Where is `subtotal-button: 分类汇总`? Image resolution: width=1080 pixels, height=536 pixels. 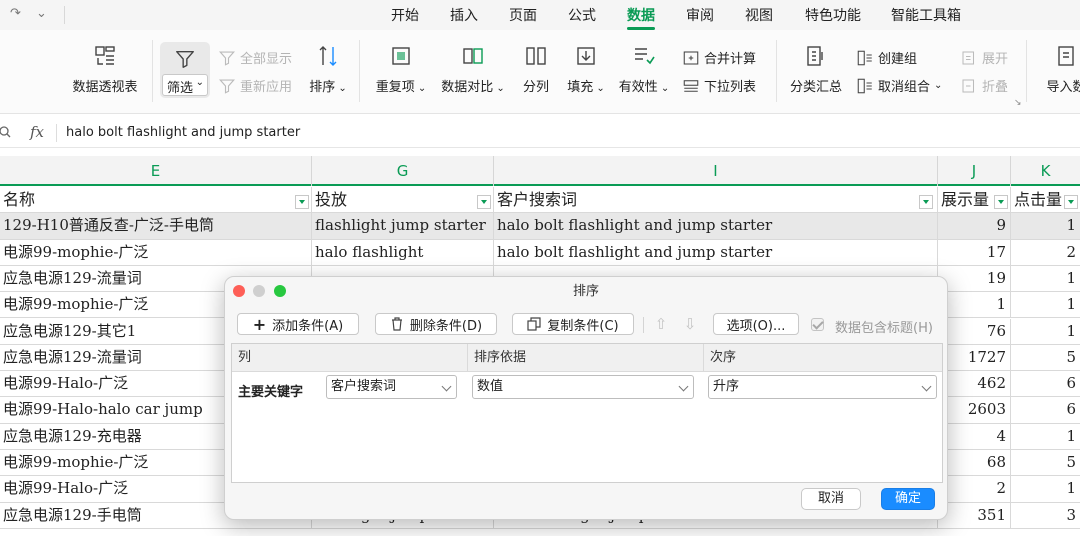
subtotal-button: 分类汇总 is located at coordinates (816, 69).